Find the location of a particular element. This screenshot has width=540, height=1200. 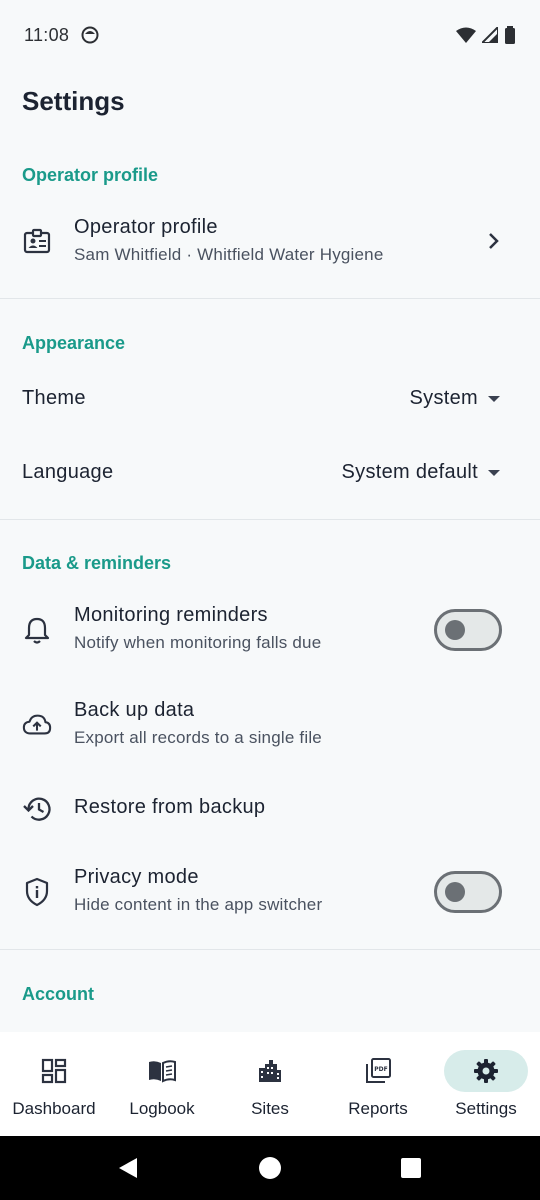

nav-label-dashboard: Dashboard is located at coordinates (54, 1108).